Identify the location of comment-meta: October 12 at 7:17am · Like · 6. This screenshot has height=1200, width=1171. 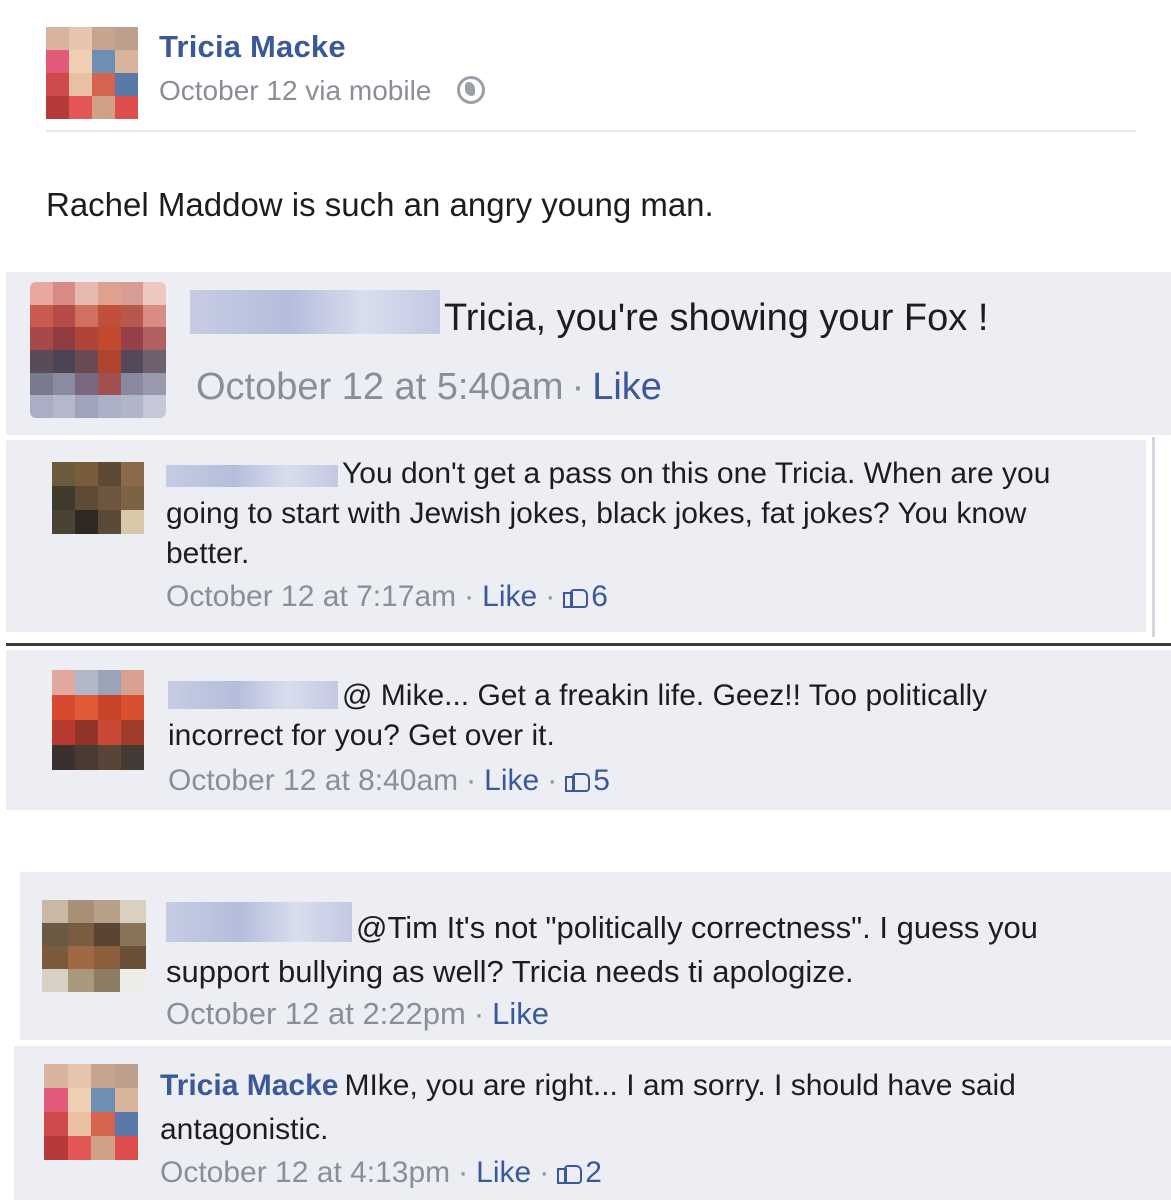
(387, 596).